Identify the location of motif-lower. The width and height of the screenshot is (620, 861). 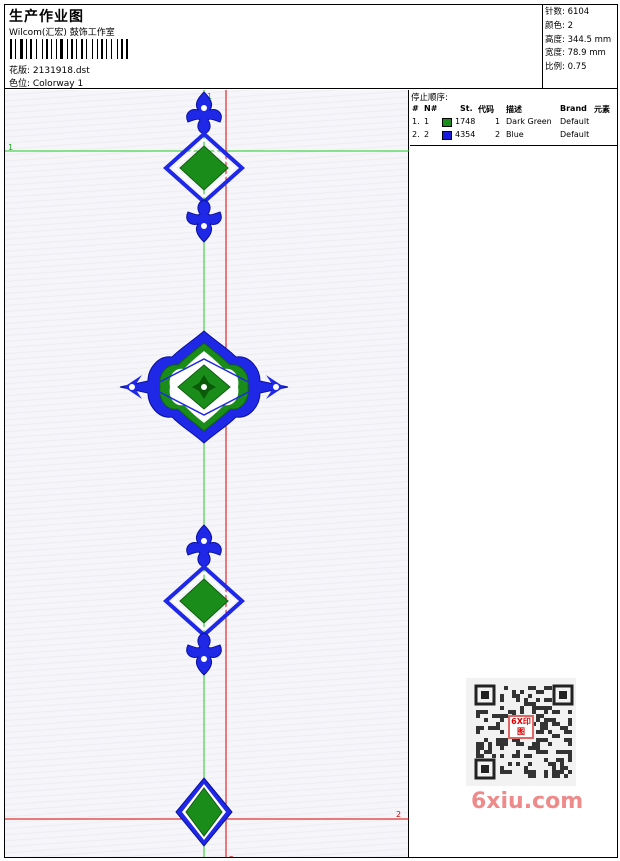
(204, 600).